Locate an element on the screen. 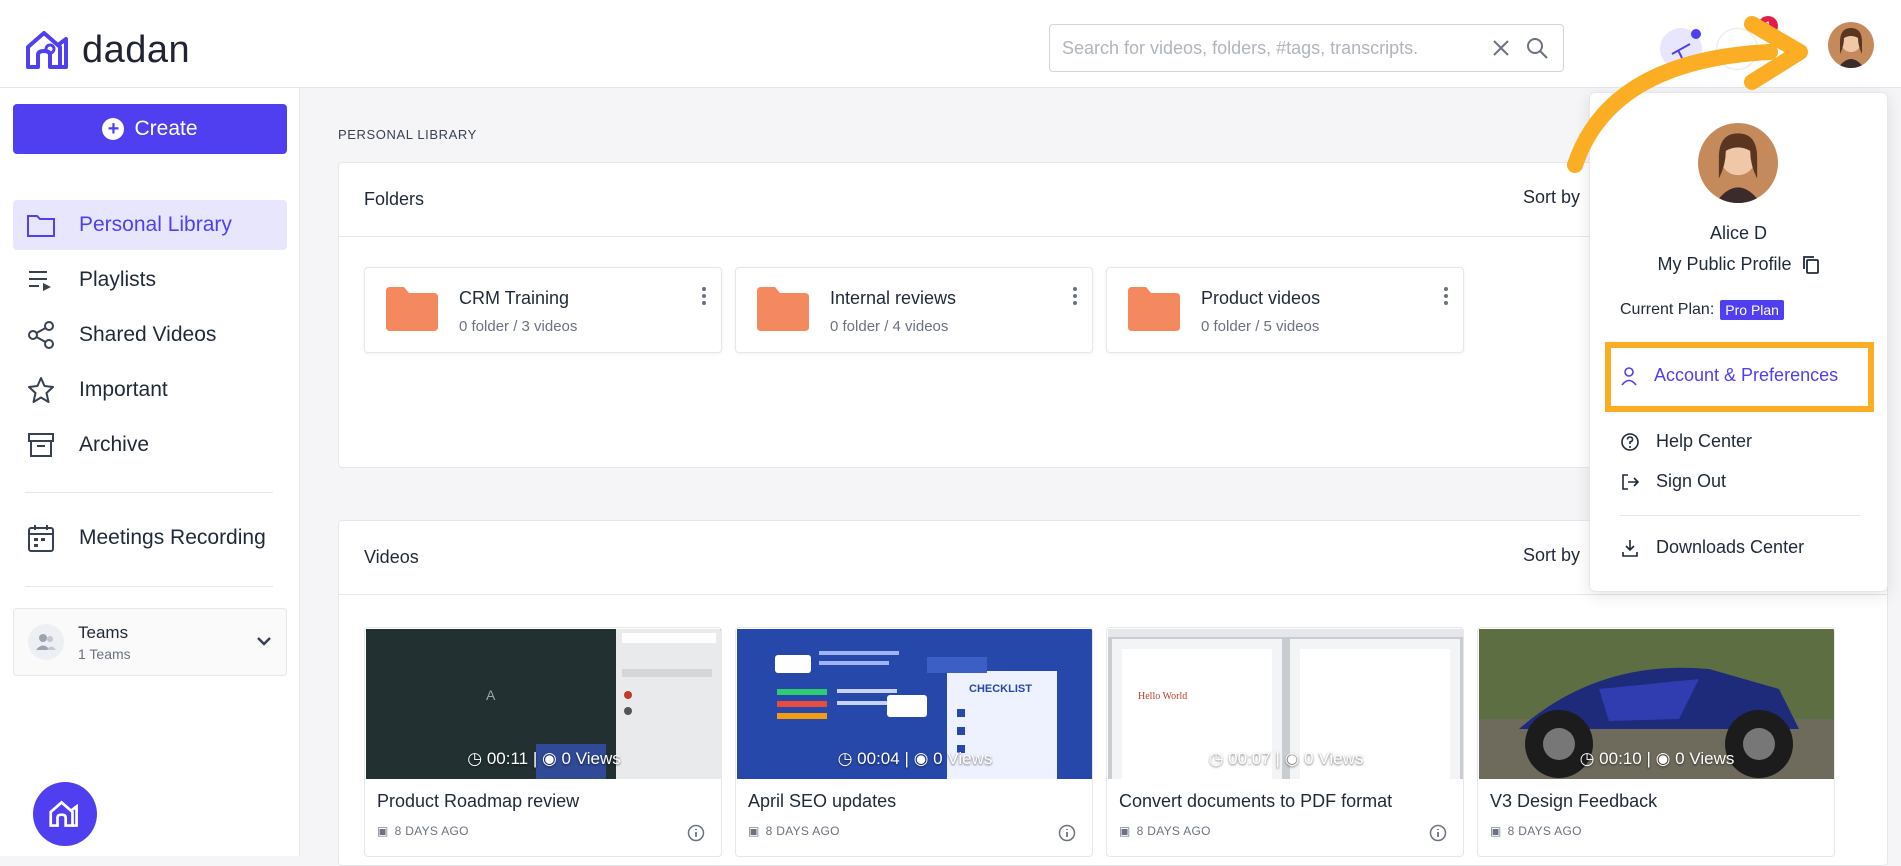  help-launcher-button is located at coordinates (65, 814).